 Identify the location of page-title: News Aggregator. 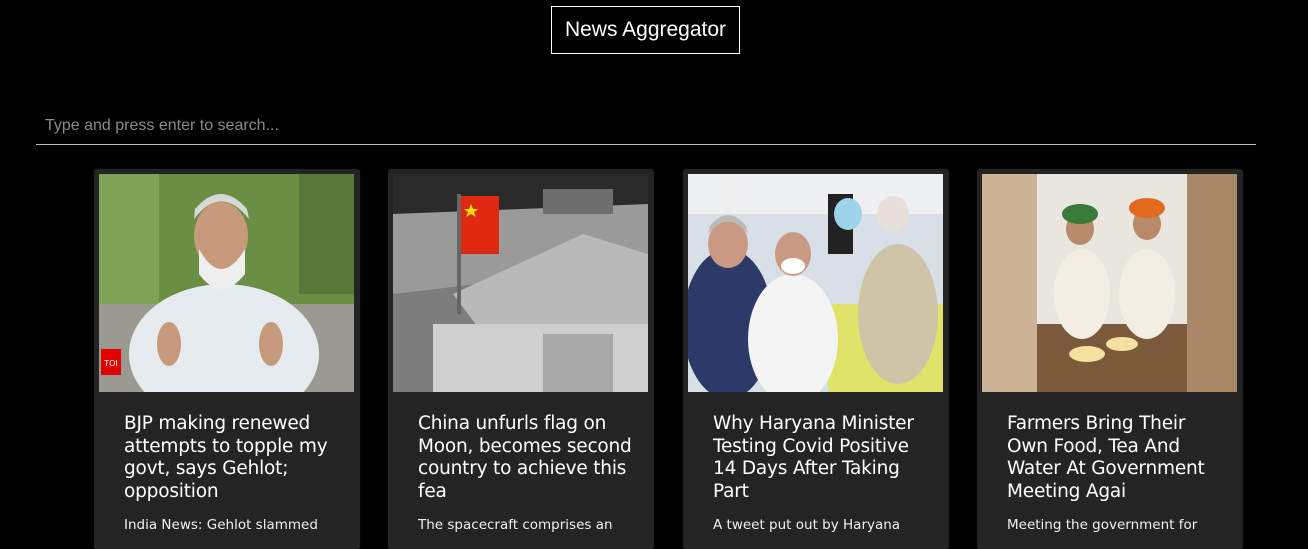
(645, 30).